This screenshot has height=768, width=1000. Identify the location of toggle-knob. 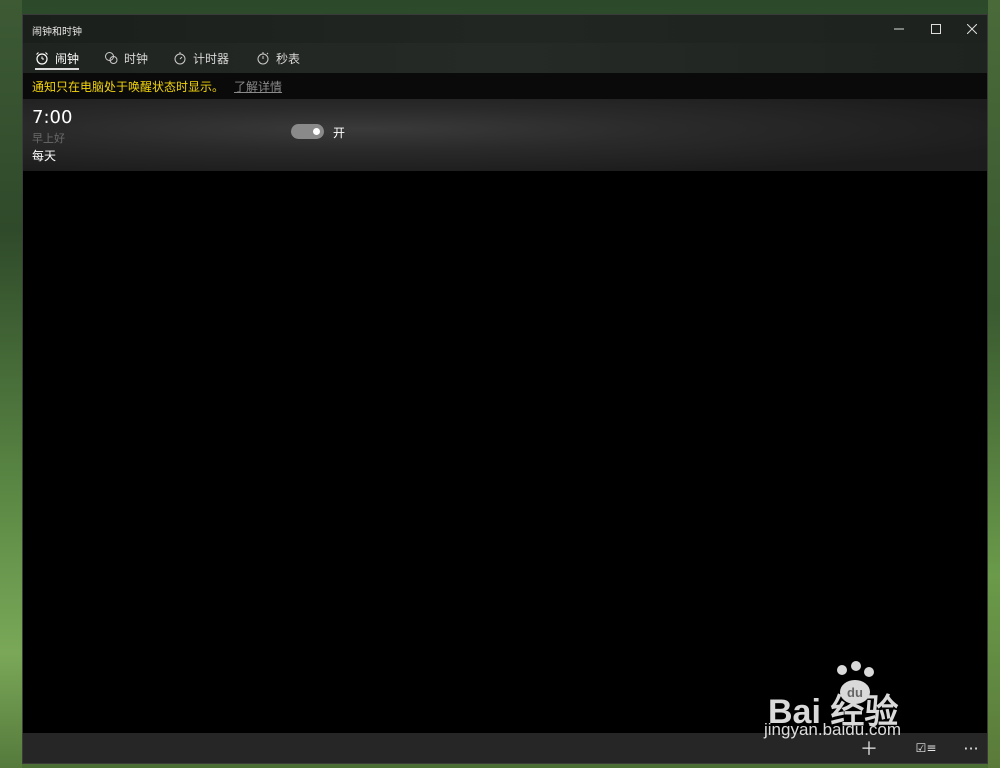
(316, 131).